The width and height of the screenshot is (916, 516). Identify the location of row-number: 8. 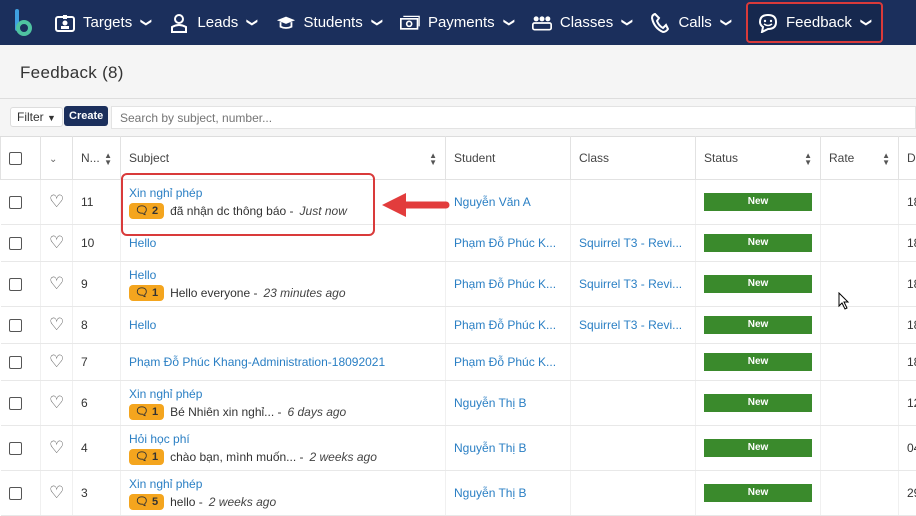
(97, 325).